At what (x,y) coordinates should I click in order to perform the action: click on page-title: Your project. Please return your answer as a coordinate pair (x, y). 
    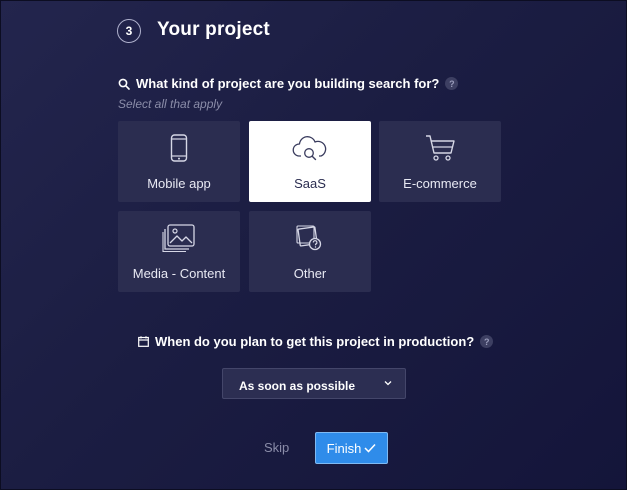
    Looking at the image, I should click on (213, 29).